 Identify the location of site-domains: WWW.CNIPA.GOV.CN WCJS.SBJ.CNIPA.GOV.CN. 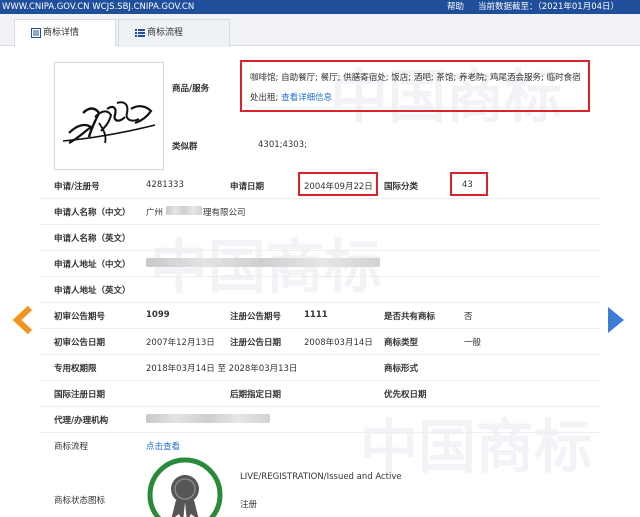
(98, 7).